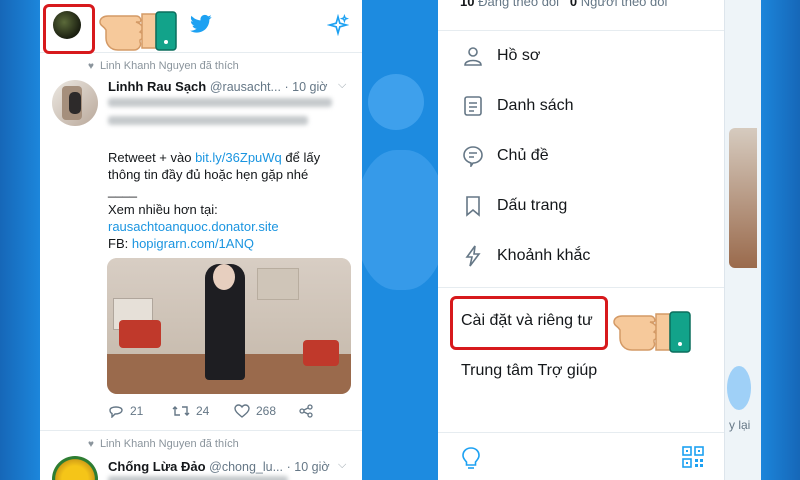 This screenshot has width=800, height=480. I want to click on qr-code-icon, so click(693, 457).